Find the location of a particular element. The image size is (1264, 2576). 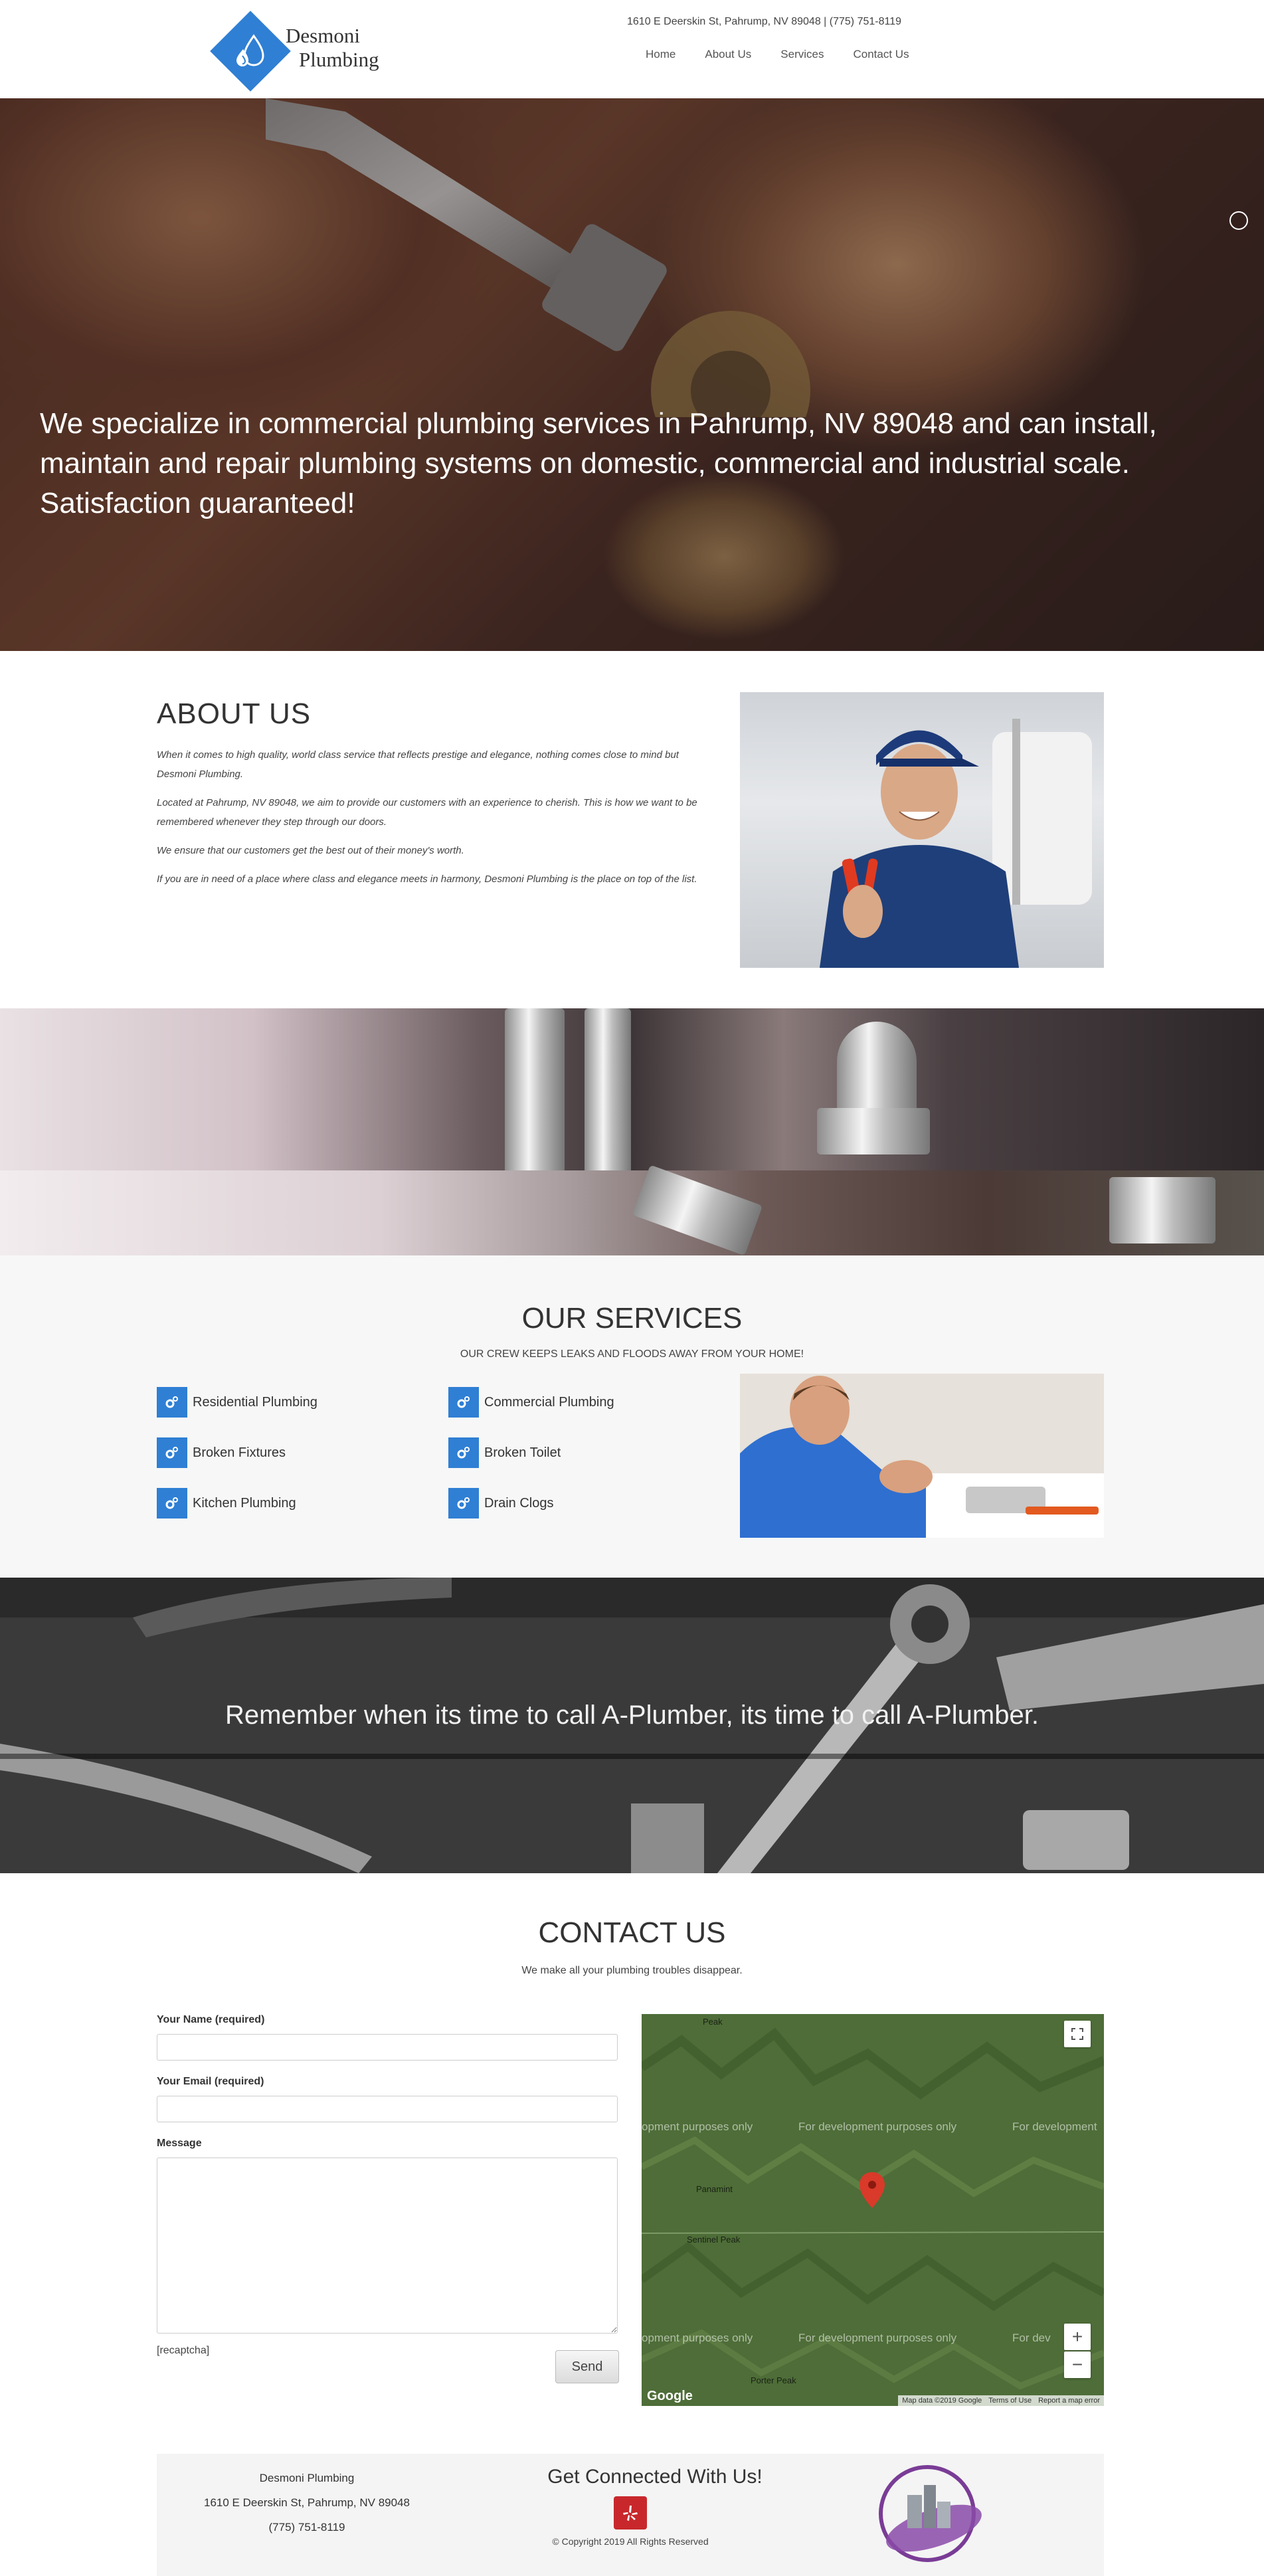

service-item: Broken Toilet is located at coordinates (504, 1452).